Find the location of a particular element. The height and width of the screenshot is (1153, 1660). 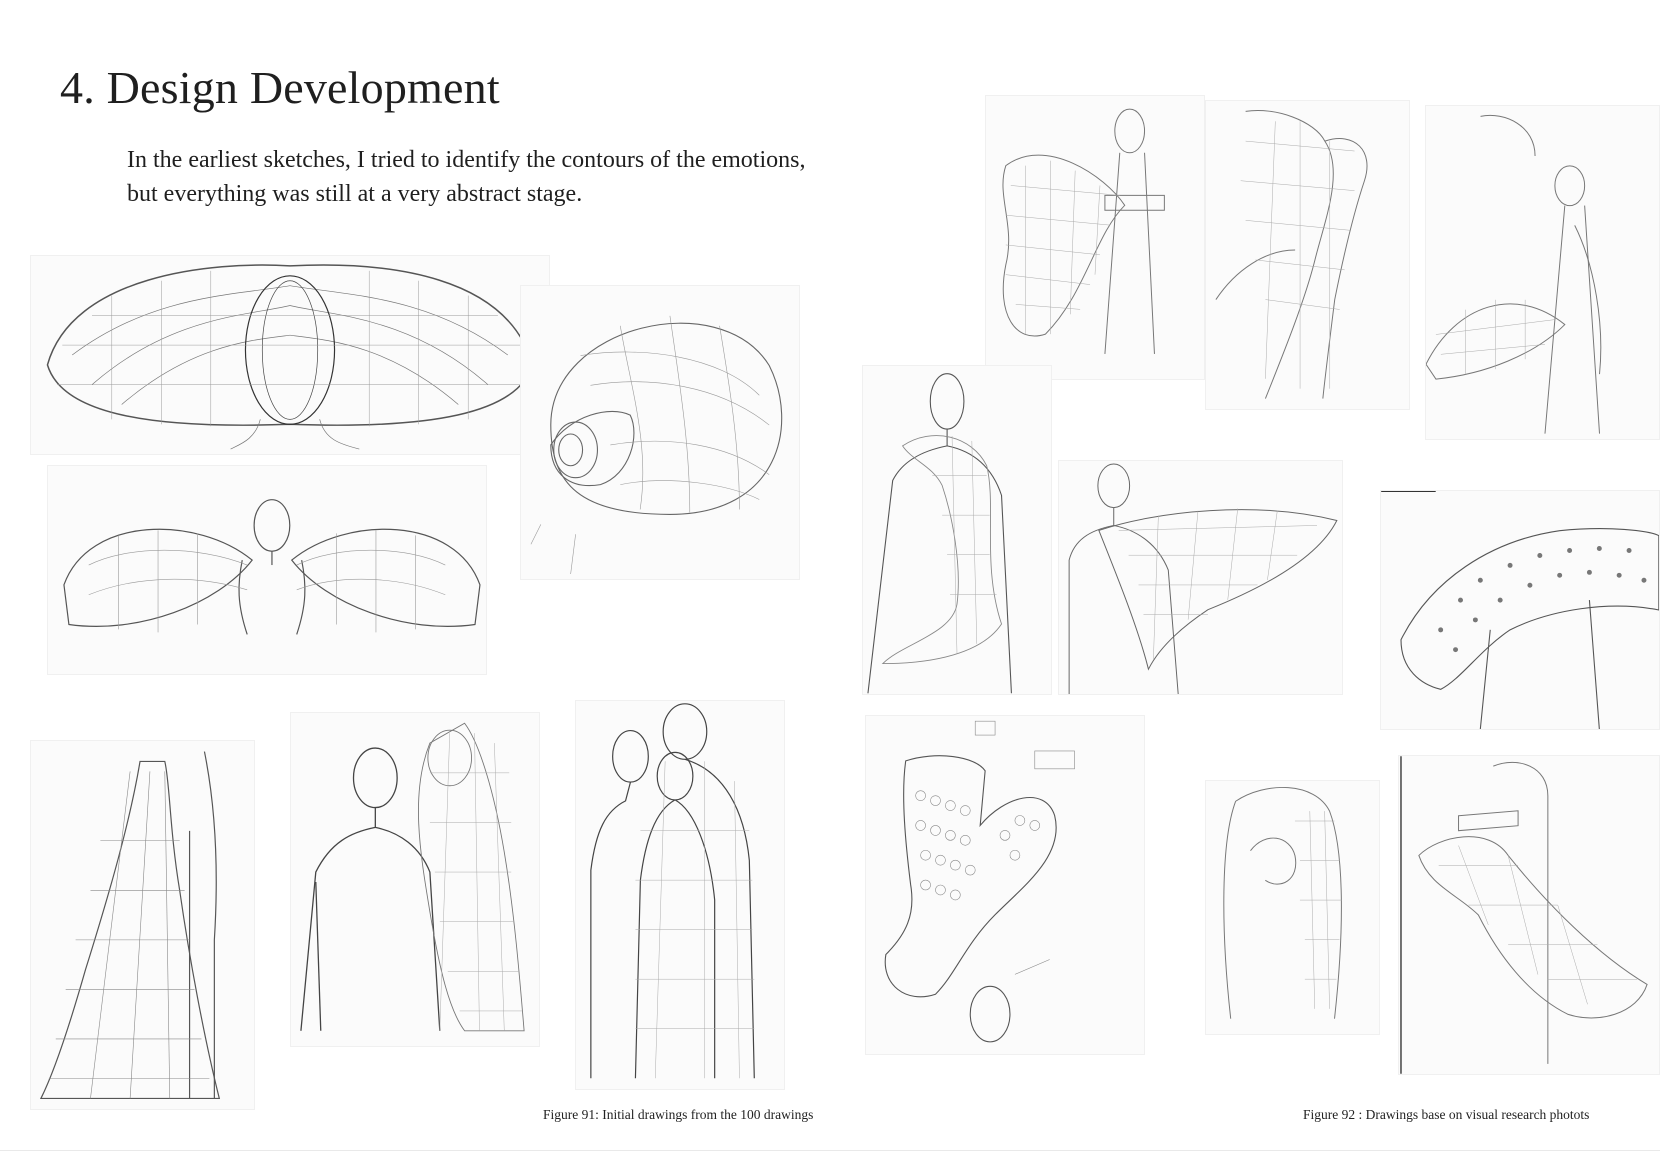

sketch-layered-shell is located at coordinates (660, 432).